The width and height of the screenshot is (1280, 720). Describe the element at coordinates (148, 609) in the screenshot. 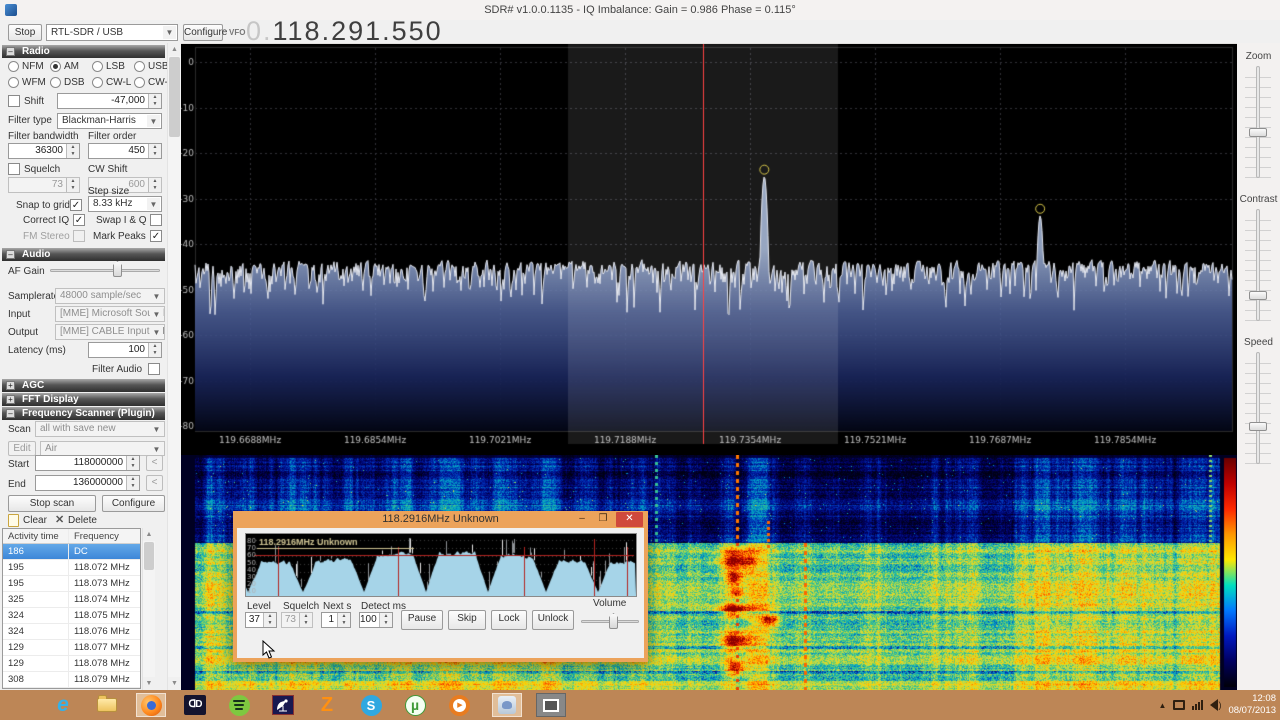

I see `table-scrollbar: ▲ ▼` at that location.